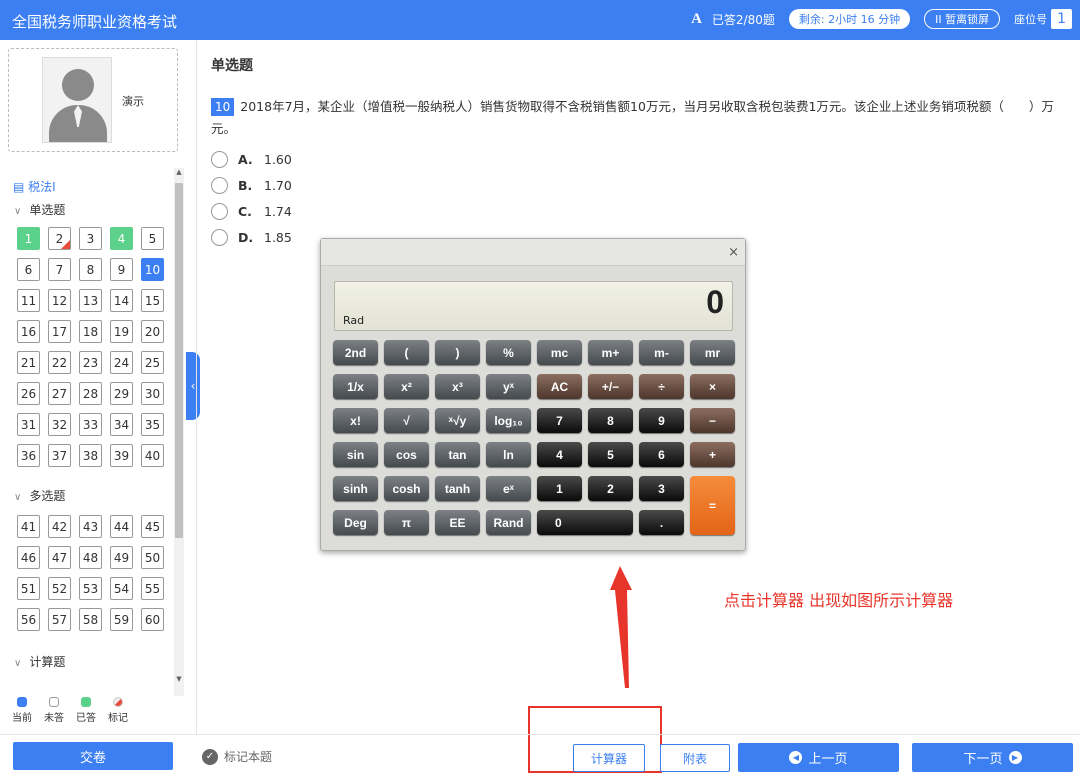 This screenshot has height=777, width=1080. Describe the element at coordinates (610, 454) in the screenshot. I see `calc-key: 5` at that location.